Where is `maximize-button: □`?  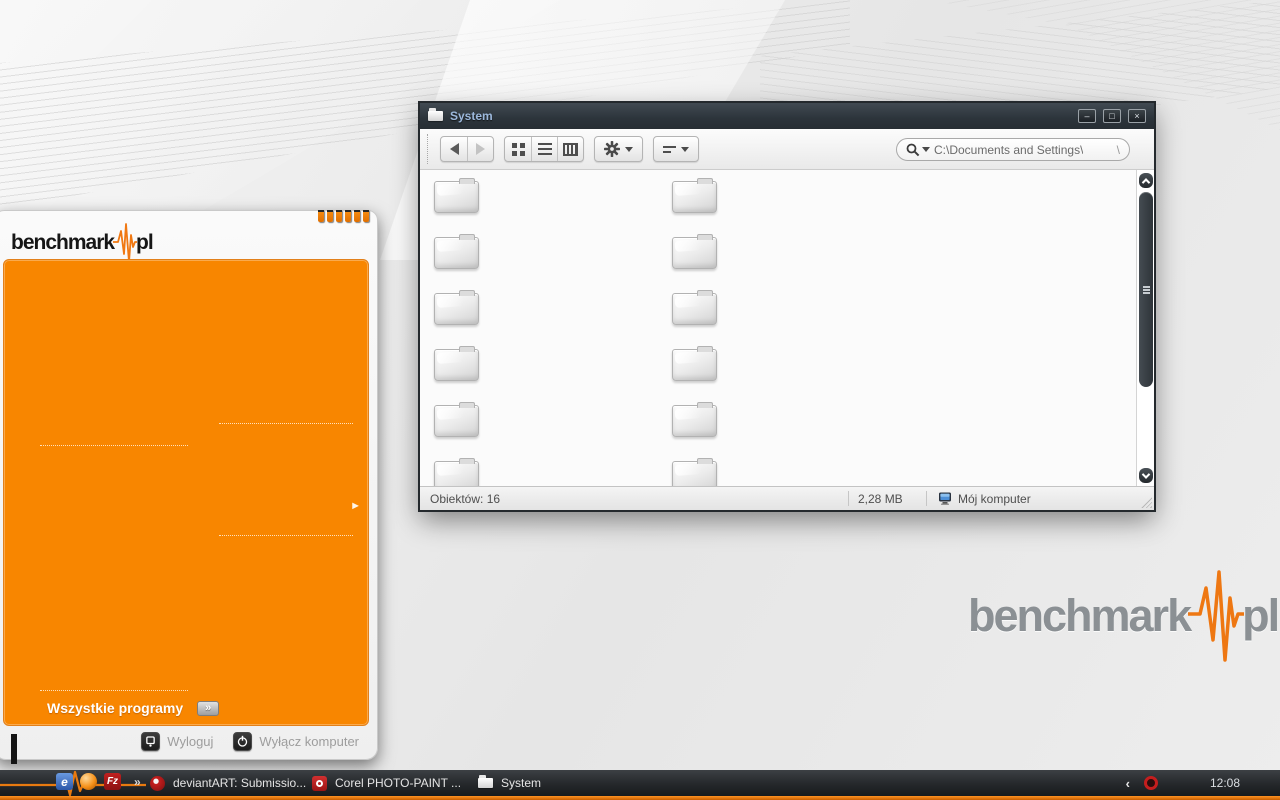
maximize-button: □ is located at coordinates (1112, 116).